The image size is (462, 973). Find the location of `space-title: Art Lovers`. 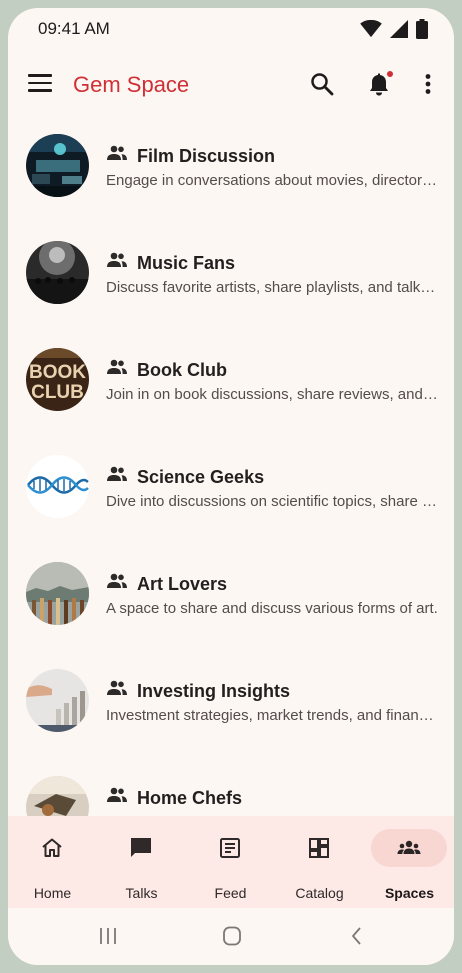

space-title: Art Lovers is located at coordinates (182, 584).